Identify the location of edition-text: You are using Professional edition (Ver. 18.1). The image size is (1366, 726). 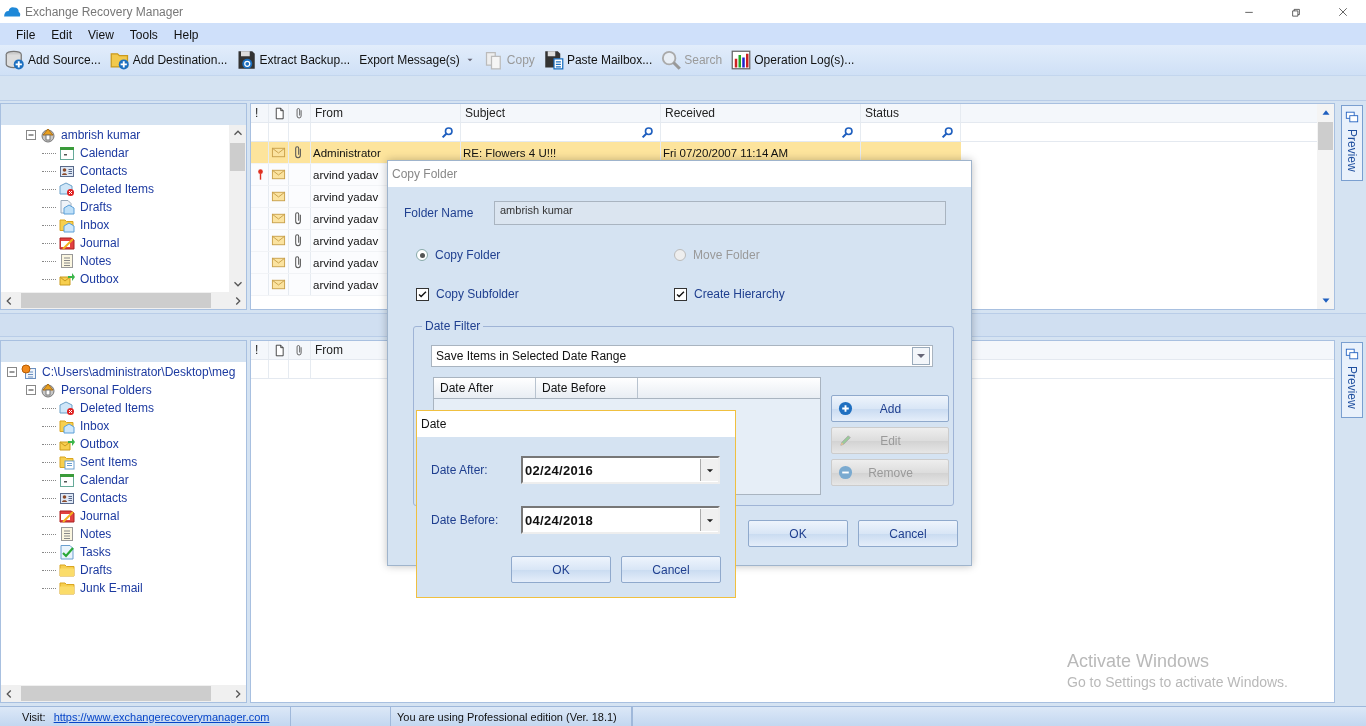
(507, 716).